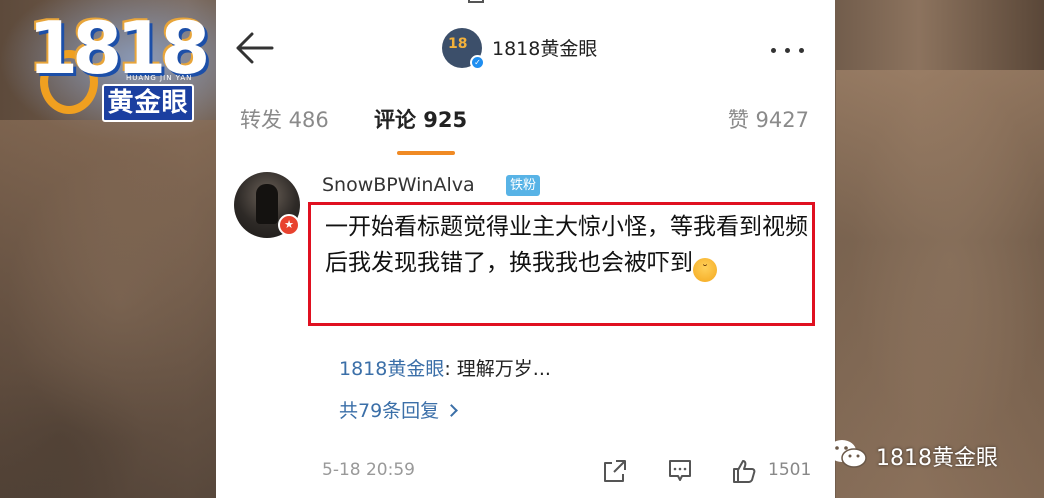 This screenshot has height=498, width=1044. What do you see at coordinates (523, 185) in the screenshot?
I see `fan-level-badge: 铁粉` at bounding box center [523, 185].